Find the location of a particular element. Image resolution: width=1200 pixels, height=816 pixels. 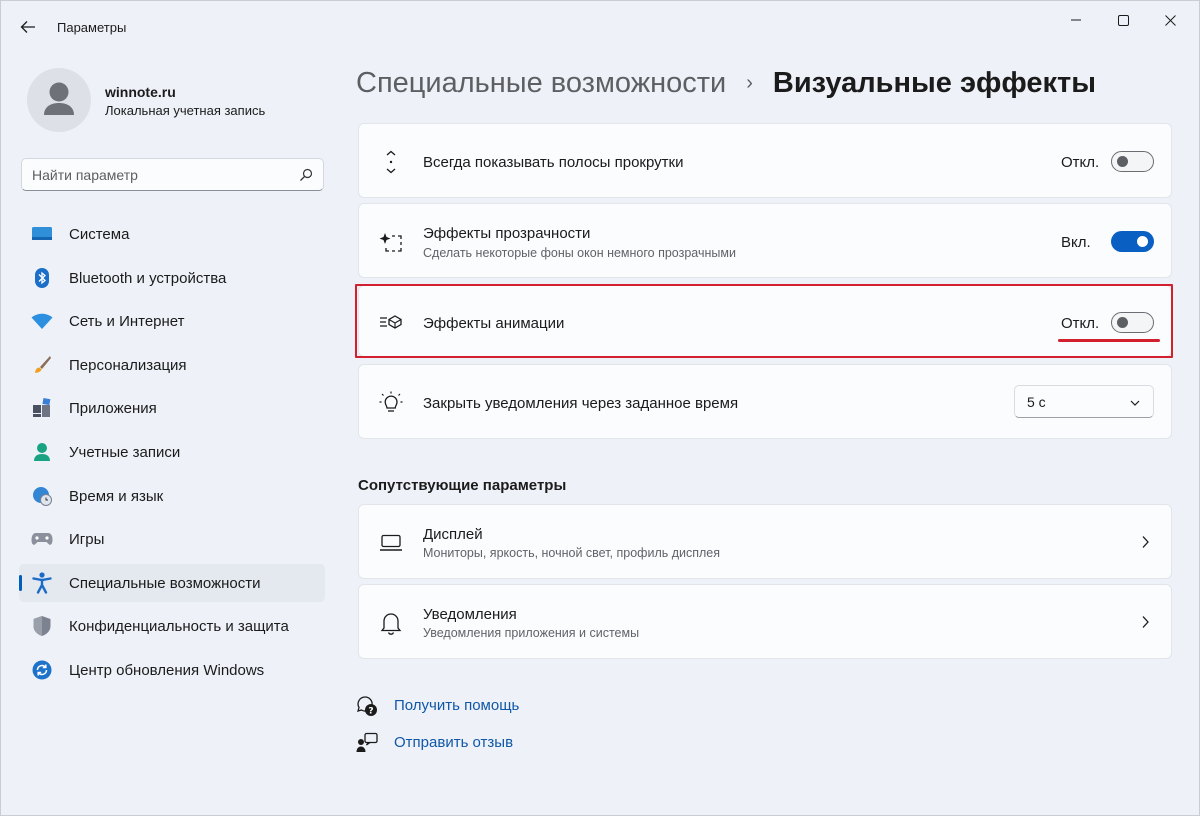

back-button is located at coordinates (28, 27).